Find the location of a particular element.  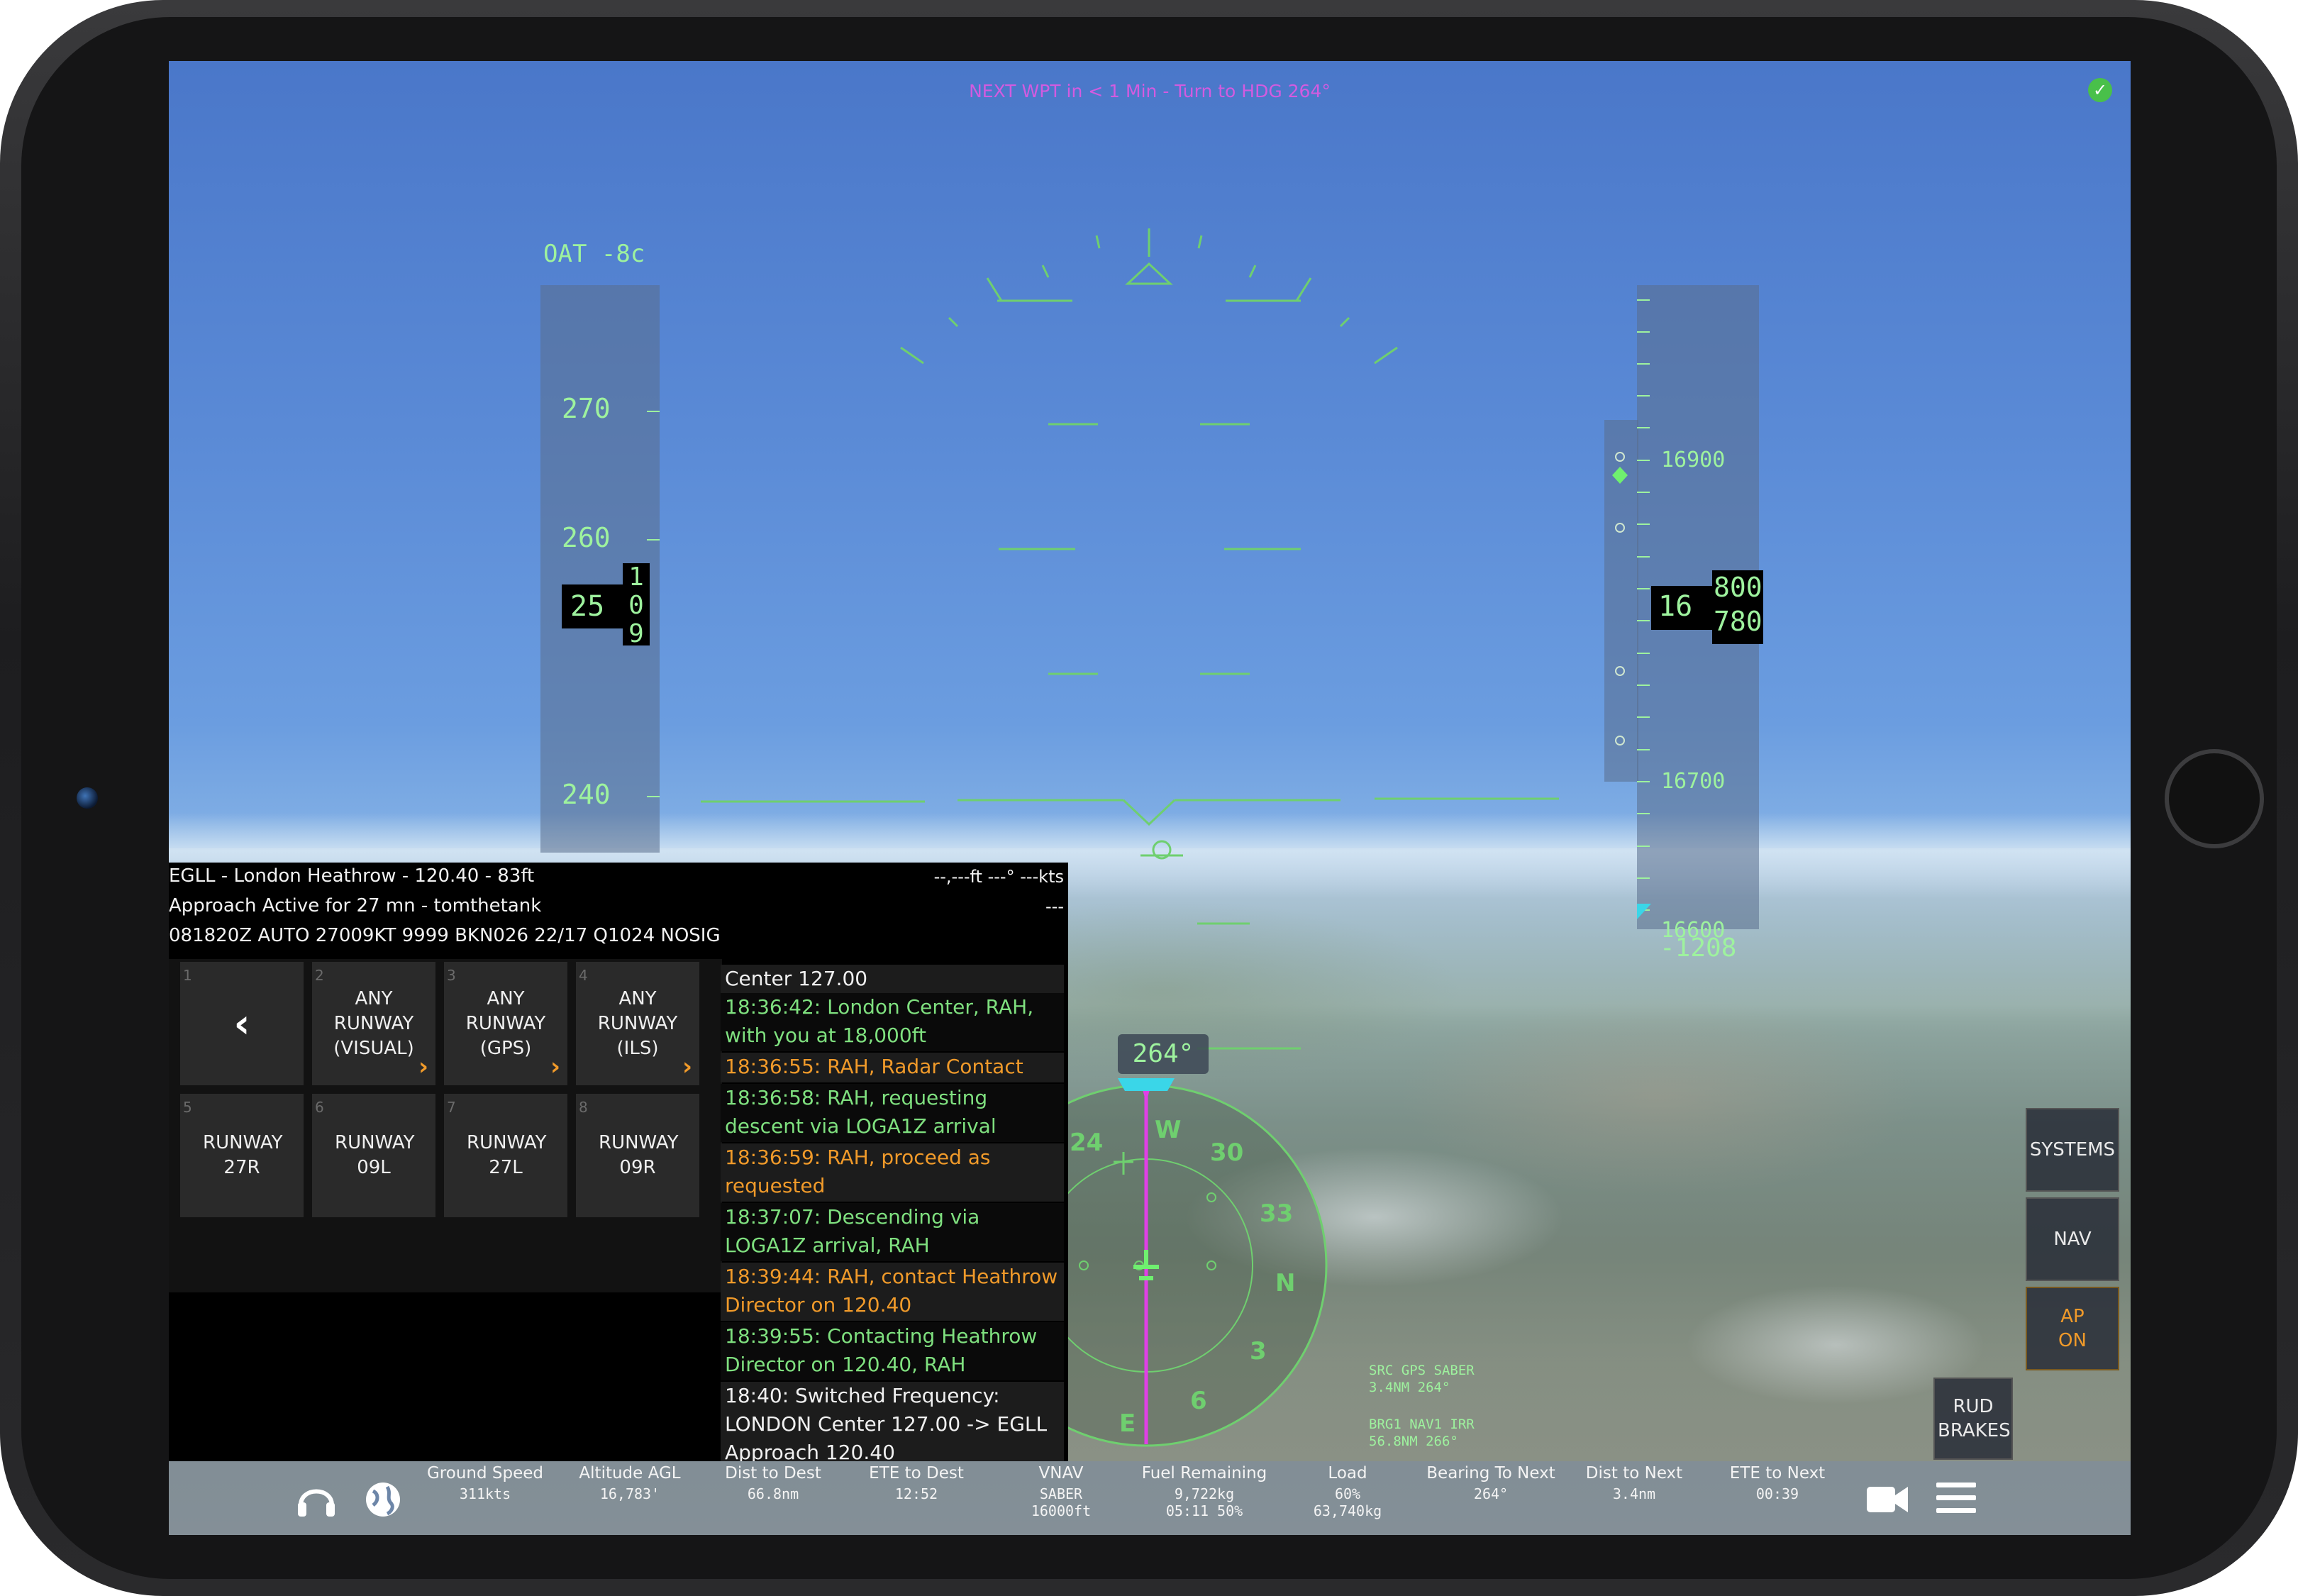

stat-vnav: VNAV SABER 16000ft is located at coordinates (1061, 1490).